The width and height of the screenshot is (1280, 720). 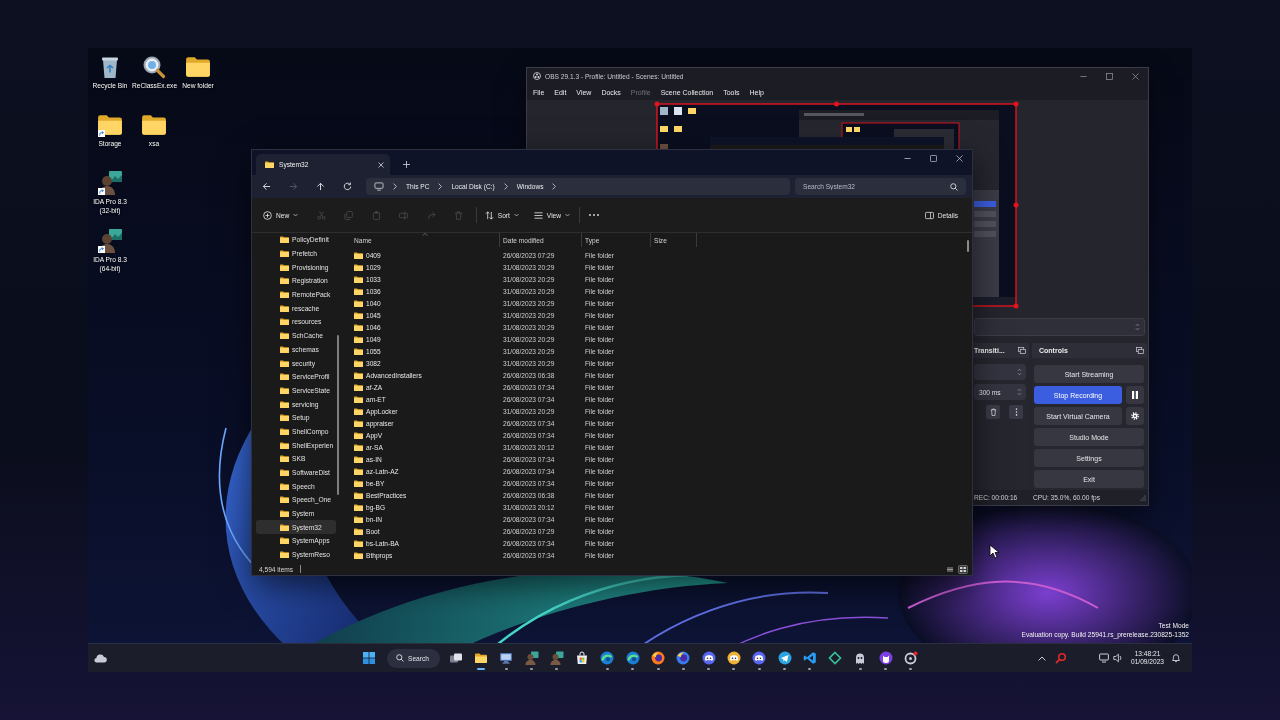 I want to click on arrow-up-icon, so click(x=320, y=186).